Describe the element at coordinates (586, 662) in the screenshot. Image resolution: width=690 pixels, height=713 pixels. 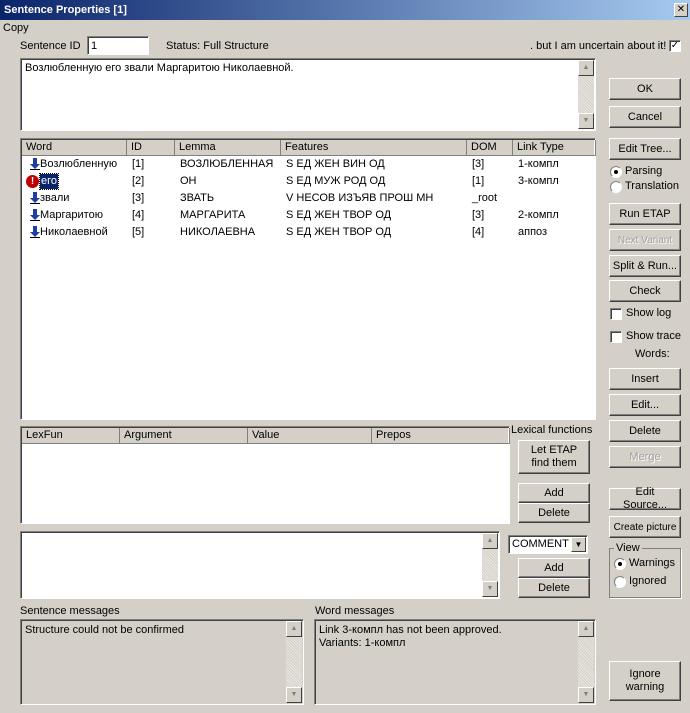
I see `word-messages-scrollbar: ▲ ▼` at that location.